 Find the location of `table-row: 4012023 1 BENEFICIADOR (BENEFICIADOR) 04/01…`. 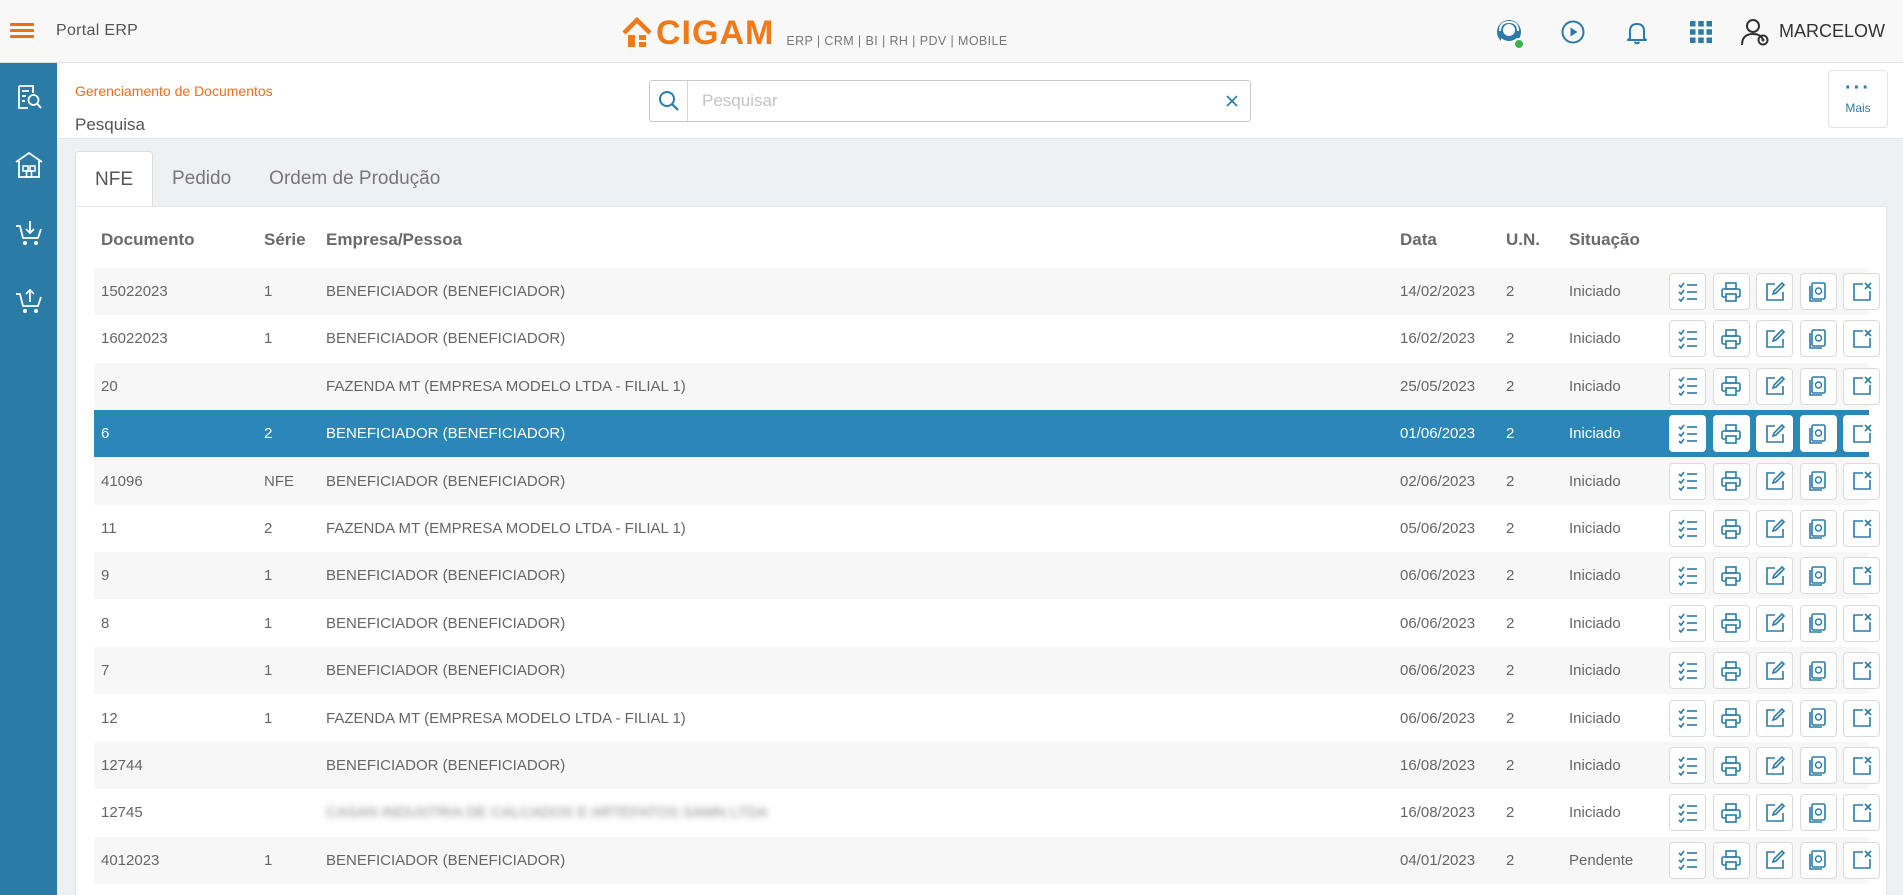

table-row: 4012023 1 BENEFICIADOR (BENEFICIADOR) 04/01… is located at coordinates (987, 860).